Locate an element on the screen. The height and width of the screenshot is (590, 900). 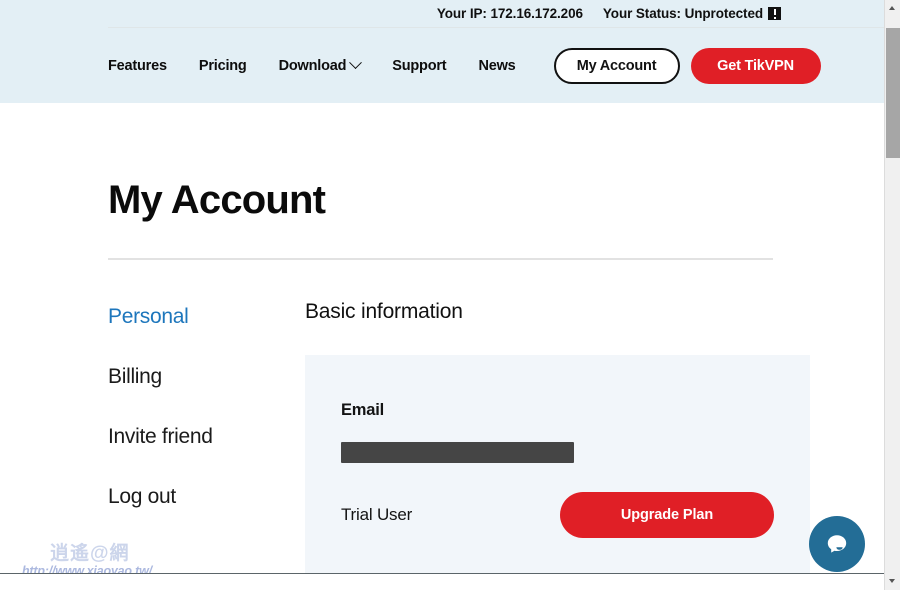
nav-link-features: Features is located at coordinates (137, 66).